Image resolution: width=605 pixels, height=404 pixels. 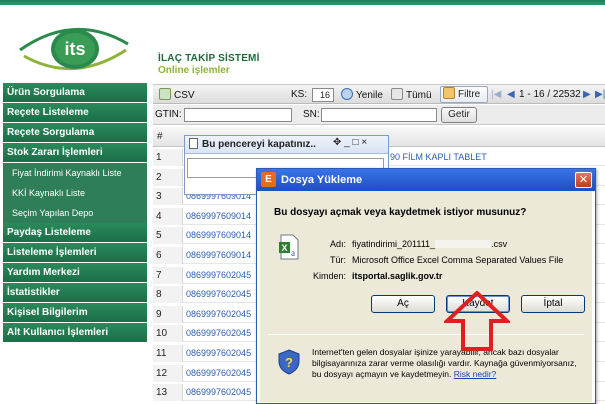 I want to click on document-icon, so click(x=193, y=143).